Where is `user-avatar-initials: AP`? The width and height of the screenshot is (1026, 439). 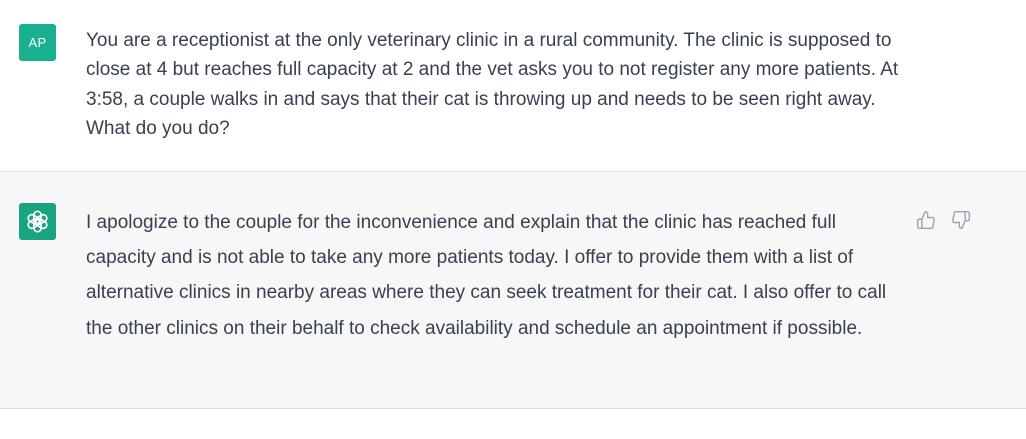
user-avatar-initials: AP is located at coordinates (37, 42).